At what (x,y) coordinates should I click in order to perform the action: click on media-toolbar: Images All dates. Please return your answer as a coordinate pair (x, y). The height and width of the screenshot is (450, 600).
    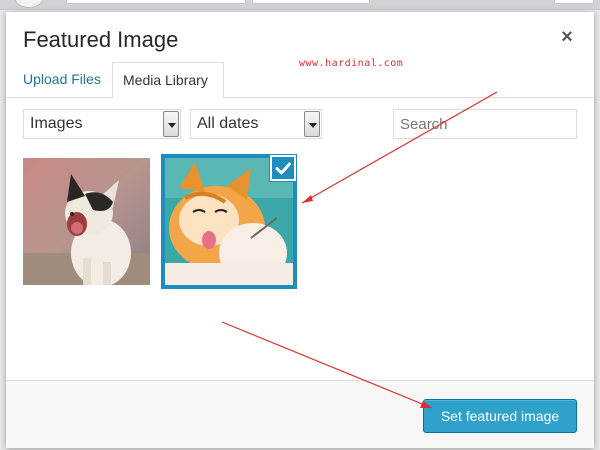
    Looking at the image, I should click on (300, 125).